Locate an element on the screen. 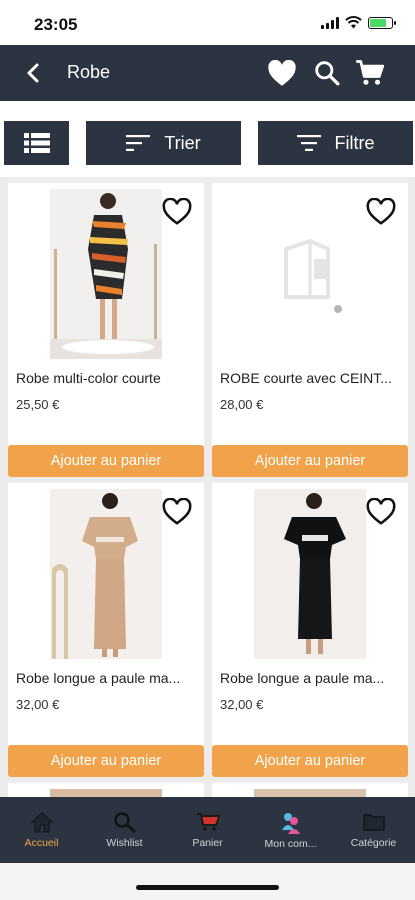  sort-label: Trier is located at coordinates (182, 142).